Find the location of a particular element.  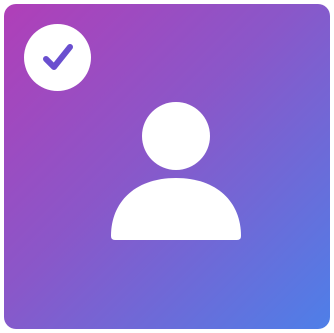

selected-check-badge is located at coordinates (57, 57).